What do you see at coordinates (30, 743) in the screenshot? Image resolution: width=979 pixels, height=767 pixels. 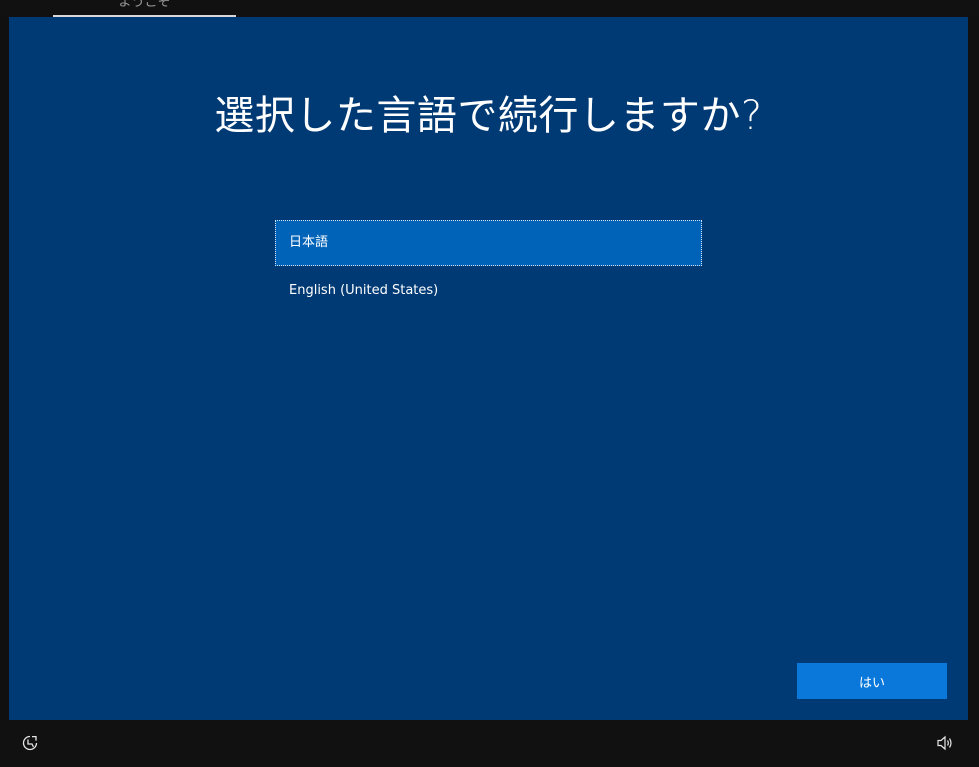 I see `ease-of-access-icon` at bounding box center [30, 743].